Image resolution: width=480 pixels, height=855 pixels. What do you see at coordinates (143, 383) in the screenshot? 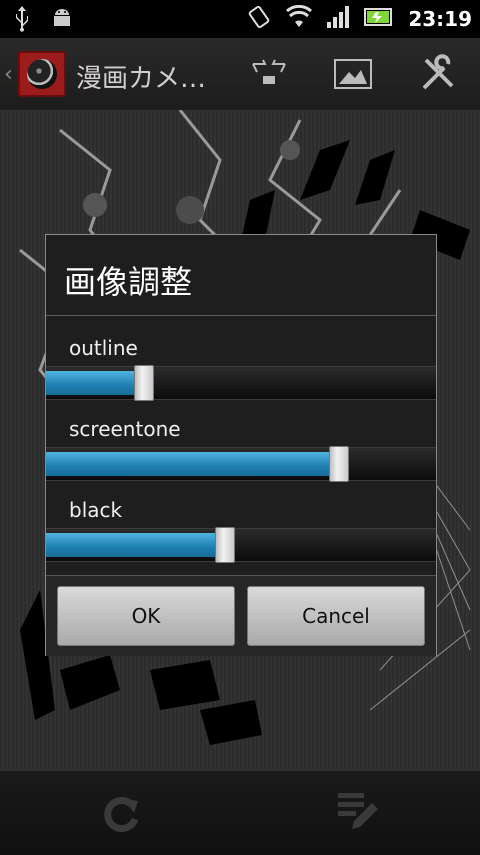
I see `outline-slider-thumb` at bounding box center [143, 383].